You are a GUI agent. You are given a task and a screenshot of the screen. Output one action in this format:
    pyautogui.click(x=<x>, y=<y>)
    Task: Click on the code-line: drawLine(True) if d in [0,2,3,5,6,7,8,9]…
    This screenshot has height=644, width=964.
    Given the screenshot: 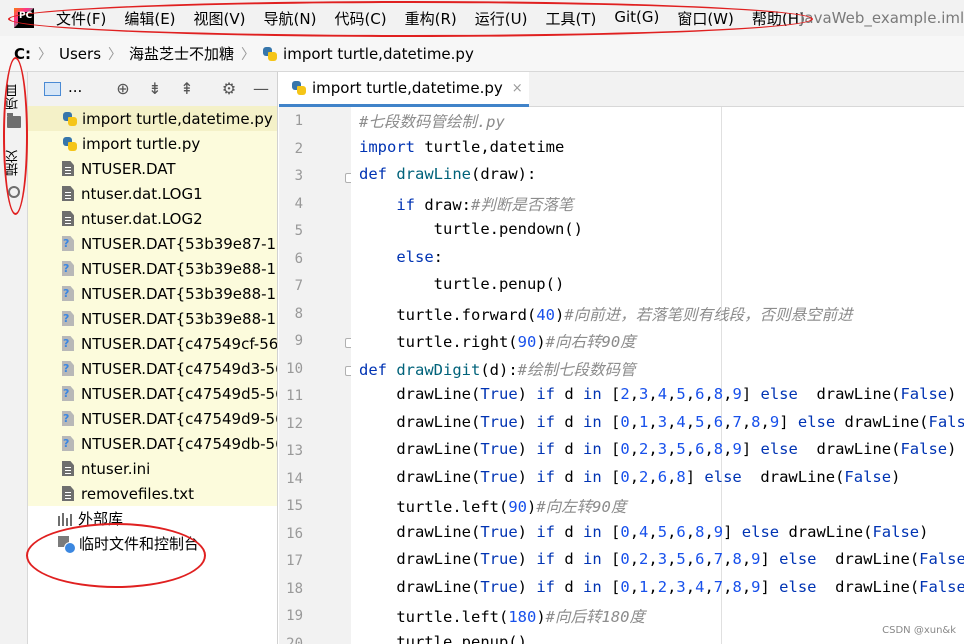 What is the action you would take?
    pyautogui.click(x=661, y=559)
    